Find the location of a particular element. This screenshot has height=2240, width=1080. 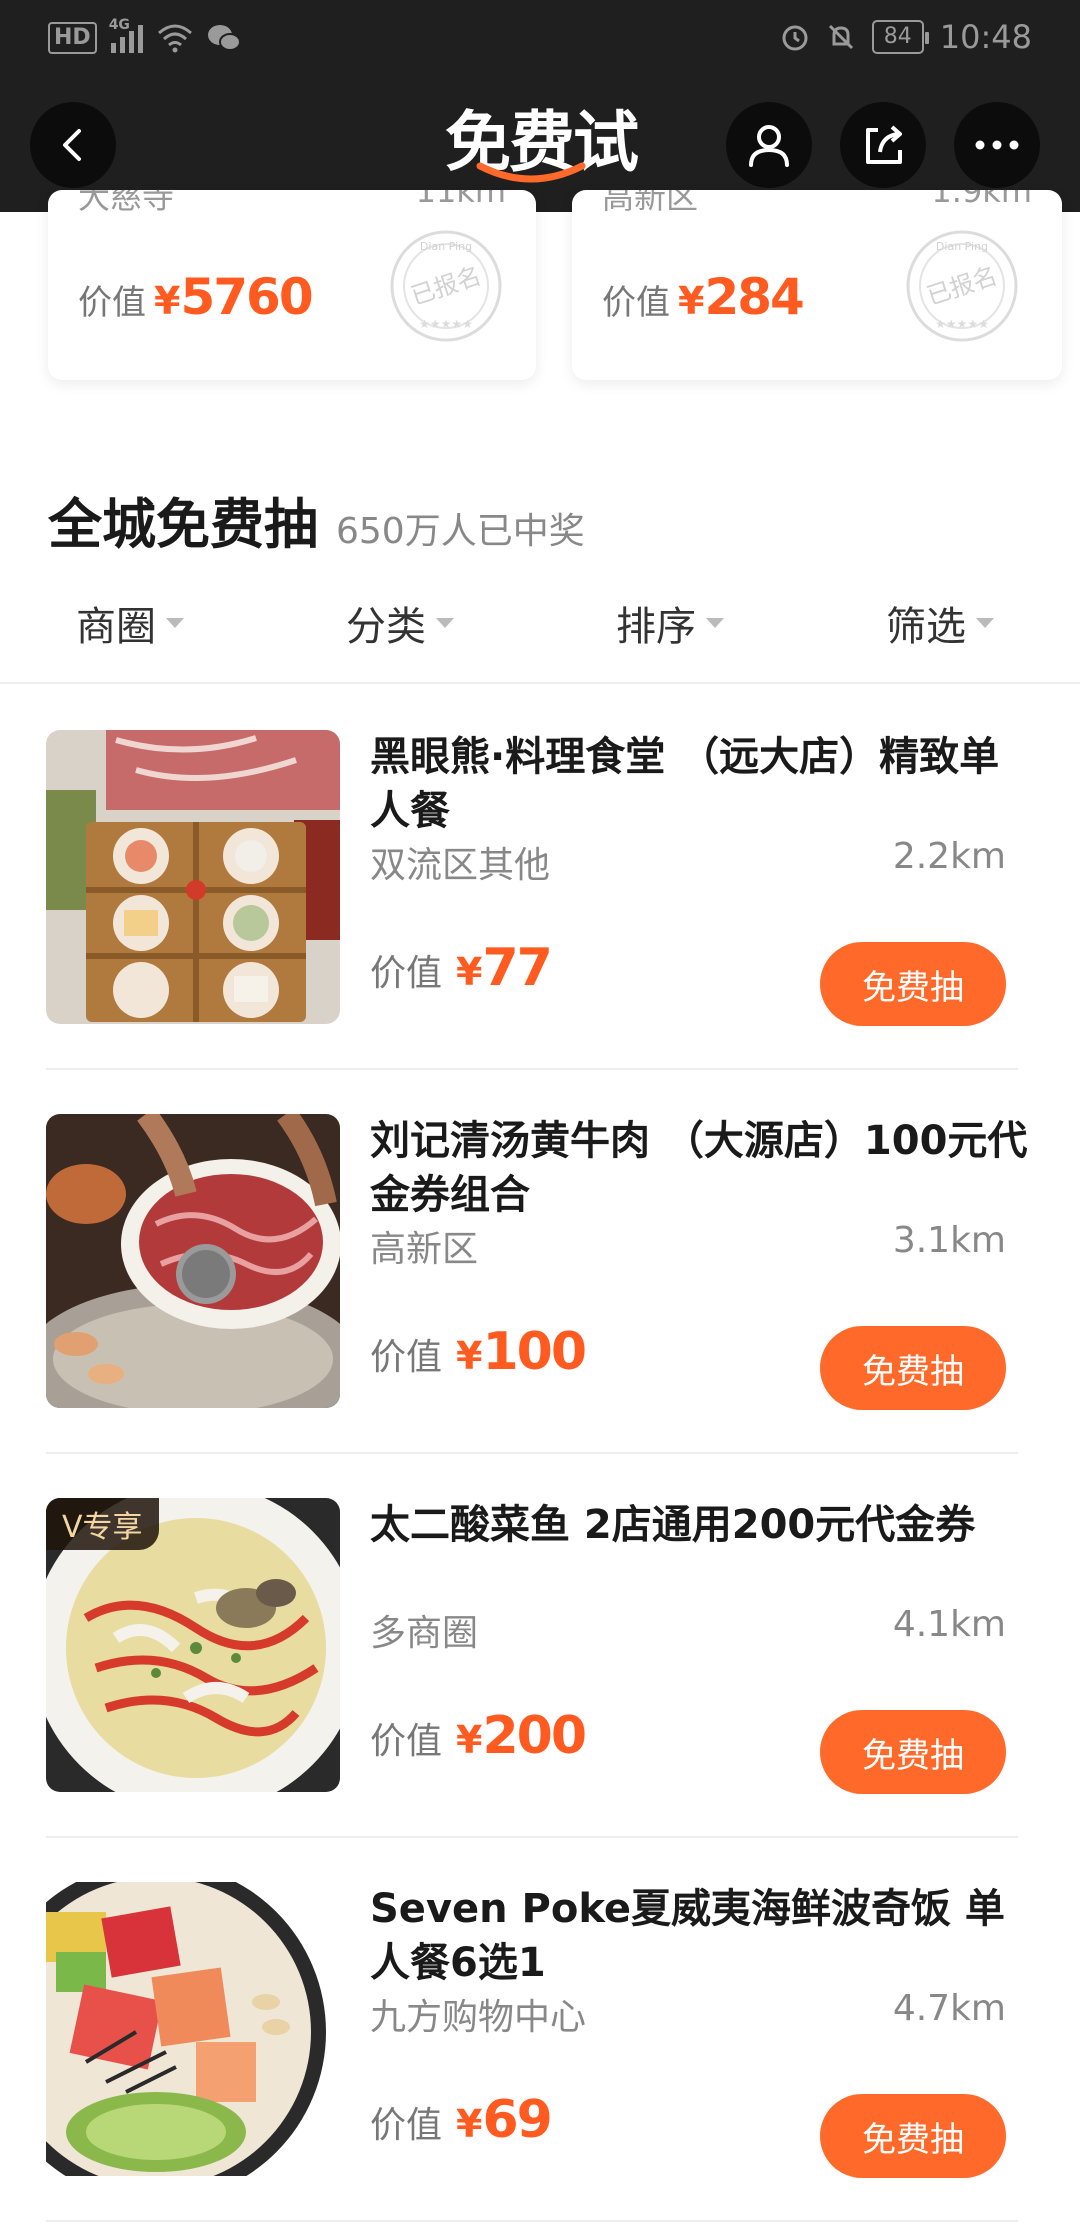

item-value: 价值 ¥ 100 is located at coordinates (478, 1352).